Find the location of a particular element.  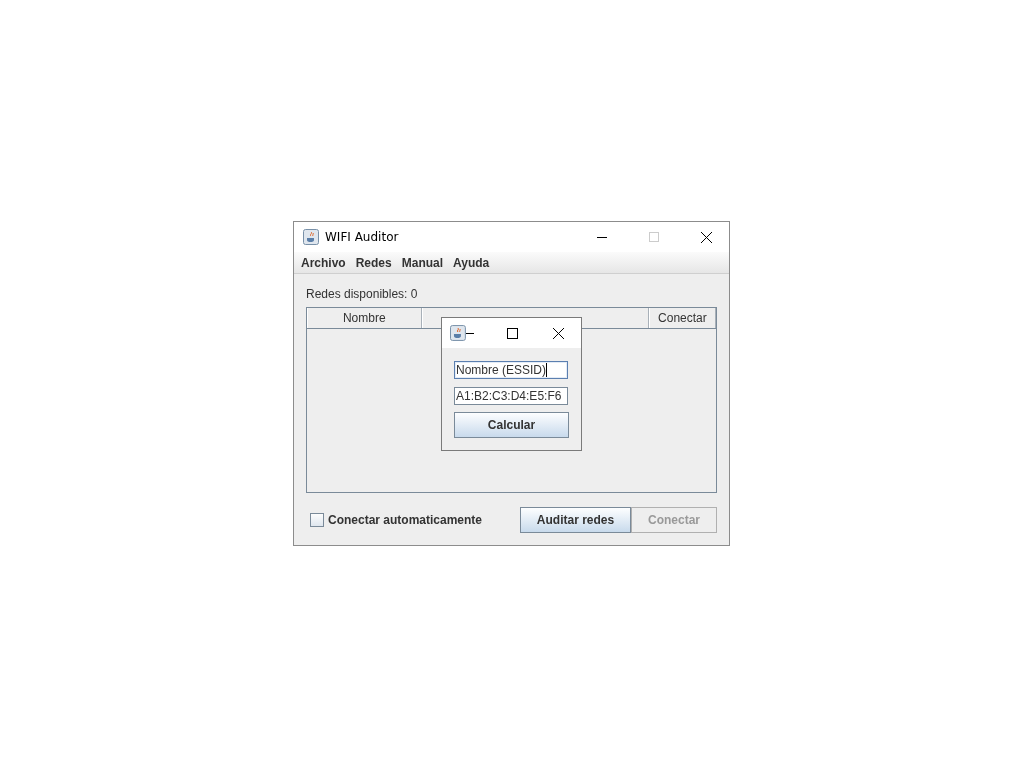

column-header: Conectar is located at coordinates (682, 318).